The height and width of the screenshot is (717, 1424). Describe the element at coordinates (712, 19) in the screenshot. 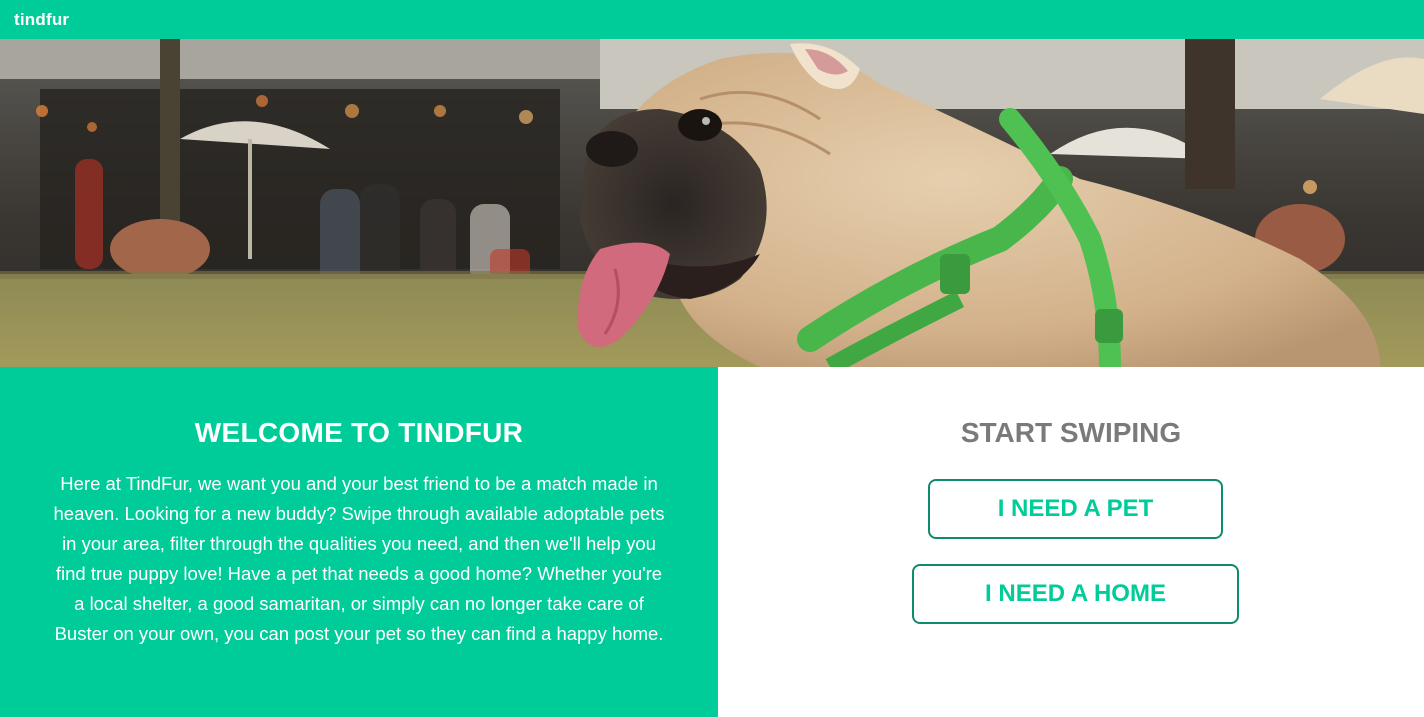

I see `navbar: tindfur` at that location.